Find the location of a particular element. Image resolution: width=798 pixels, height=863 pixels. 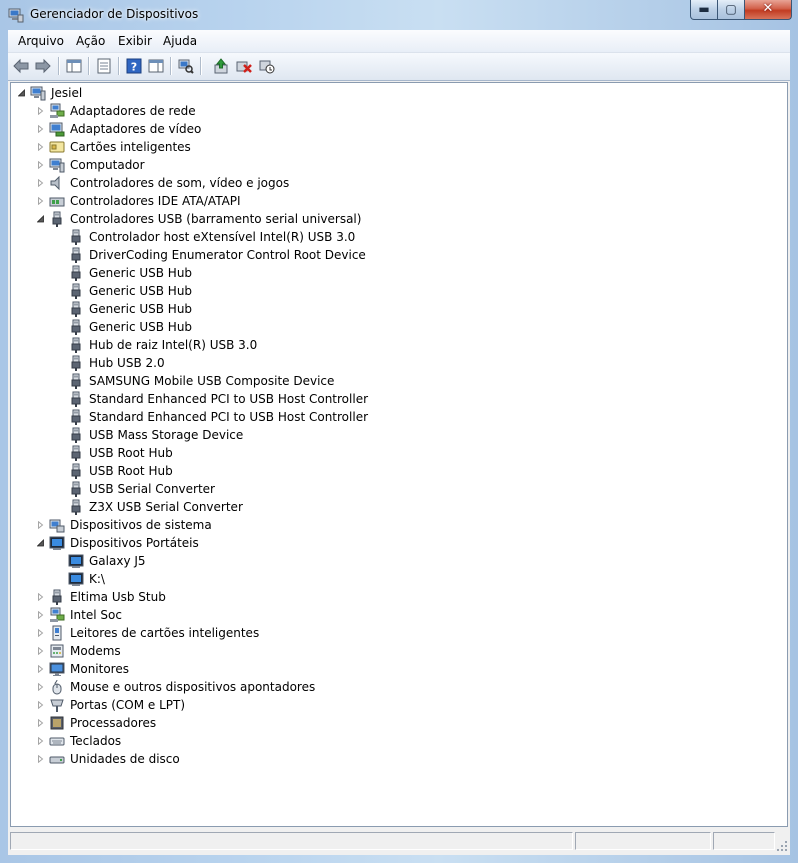

tree-category-node: Mouse e outros dispositivos apontadores is located at coordinates (391, 687).